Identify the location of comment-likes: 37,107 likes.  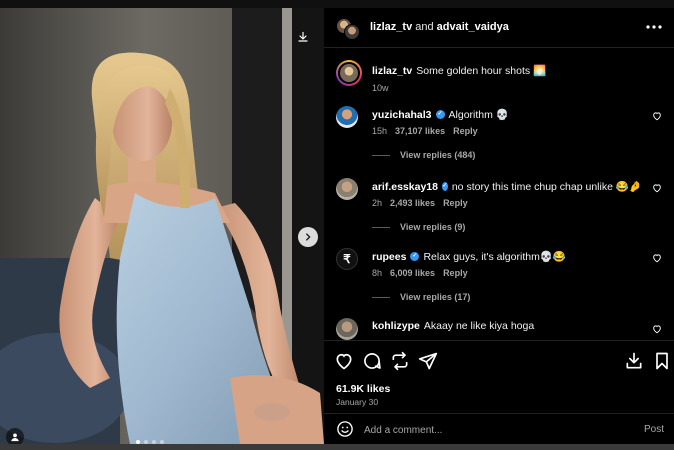
(420, 131).